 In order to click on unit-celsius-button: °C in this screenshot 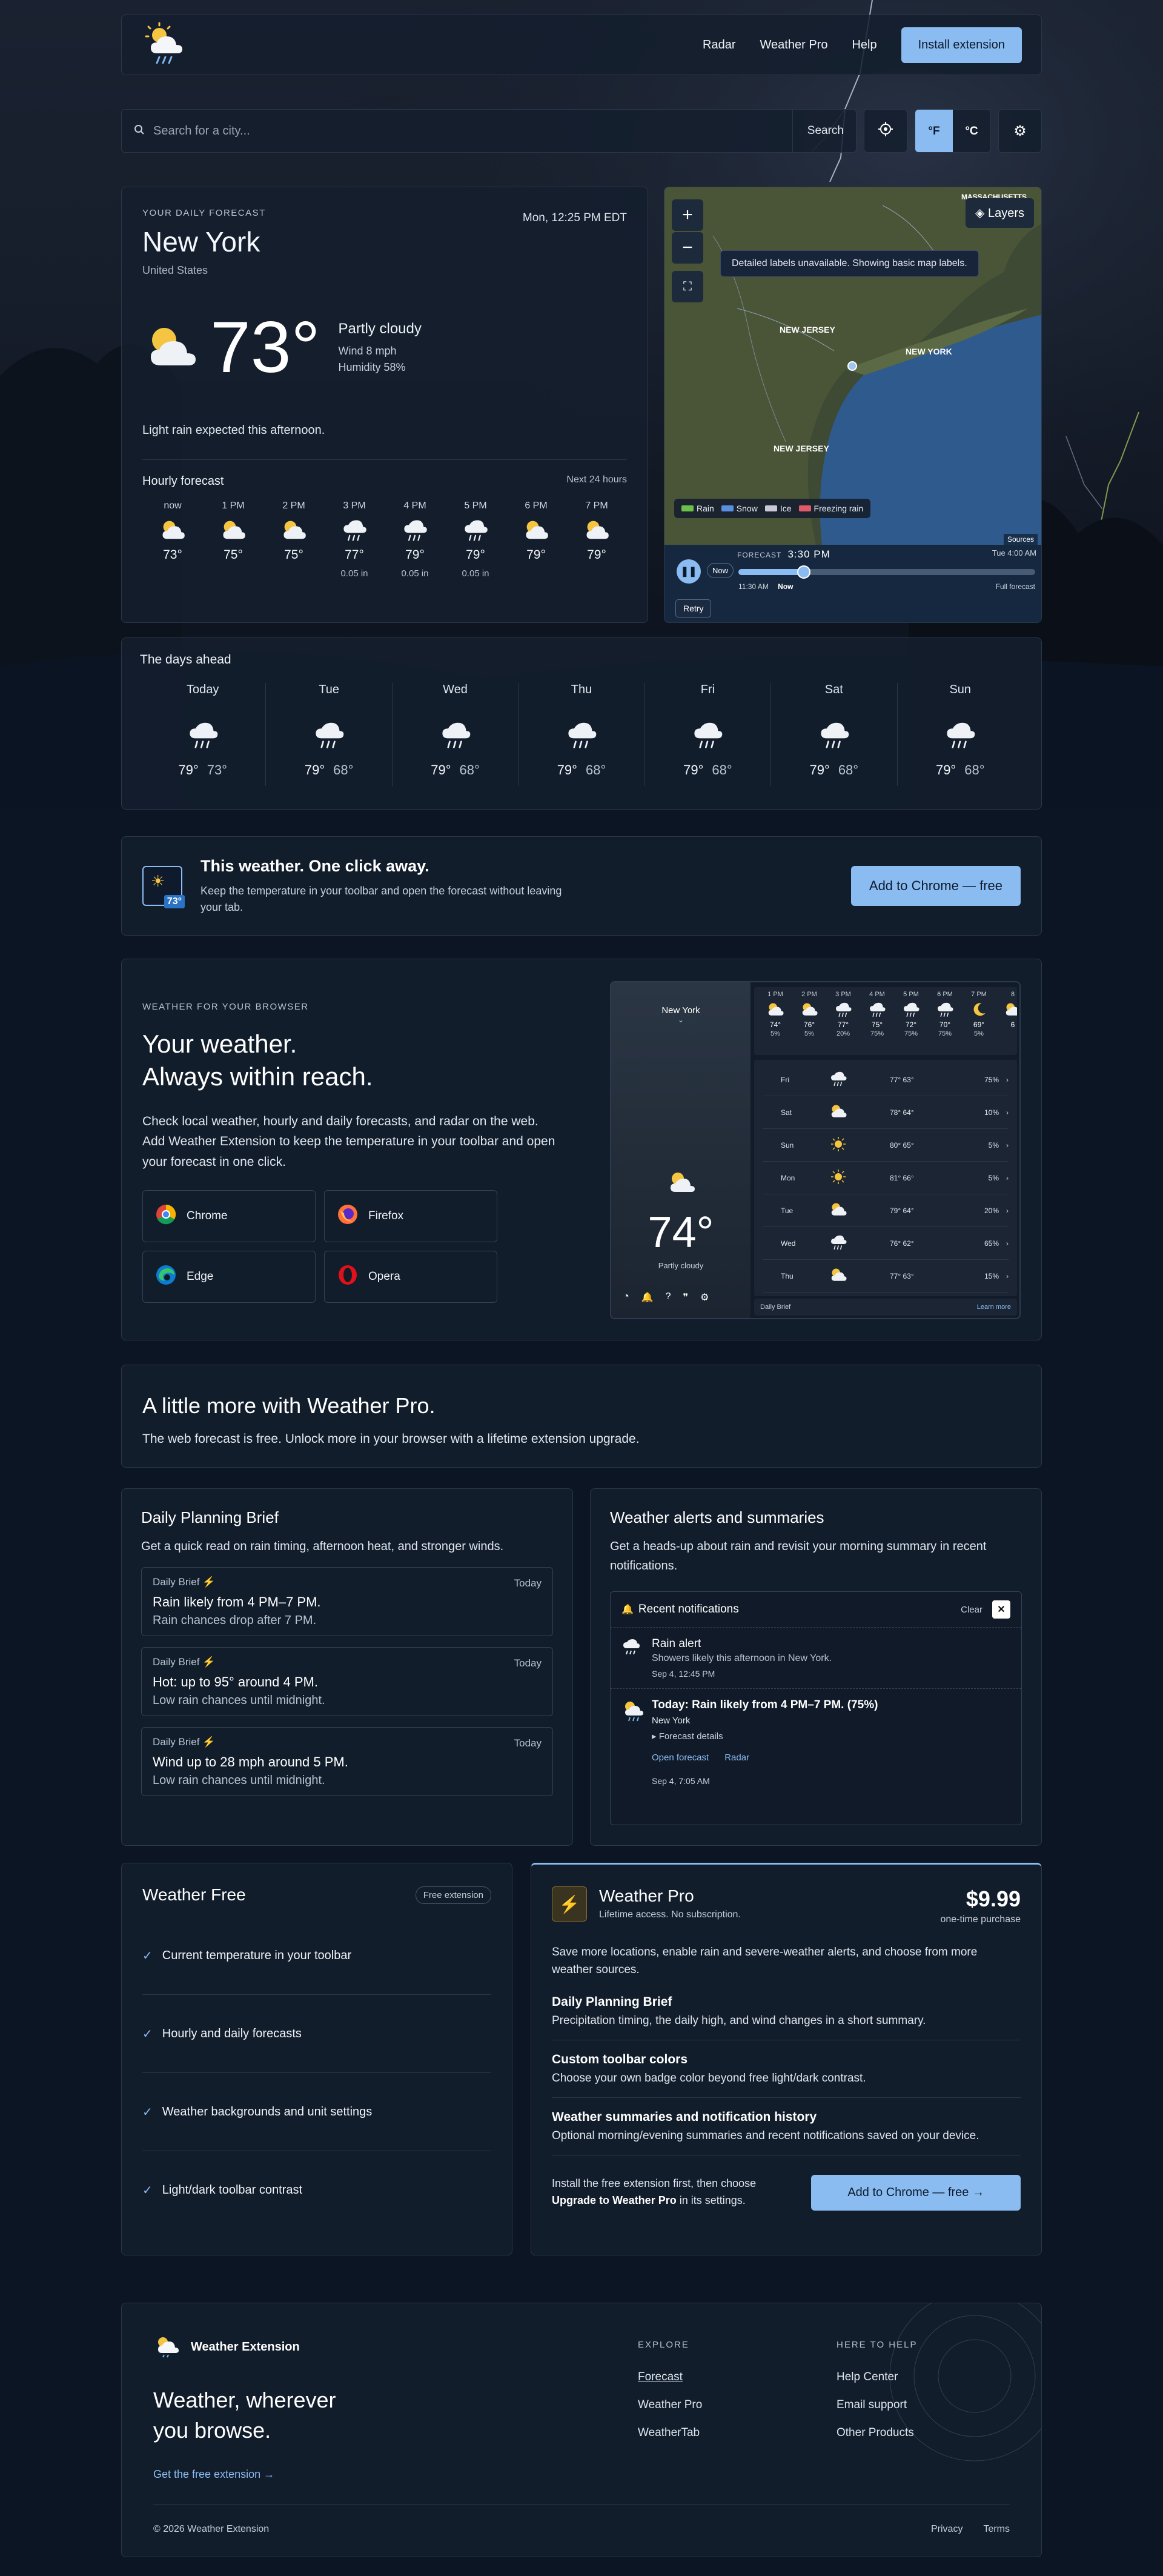, I will do `click(972, 131)`.